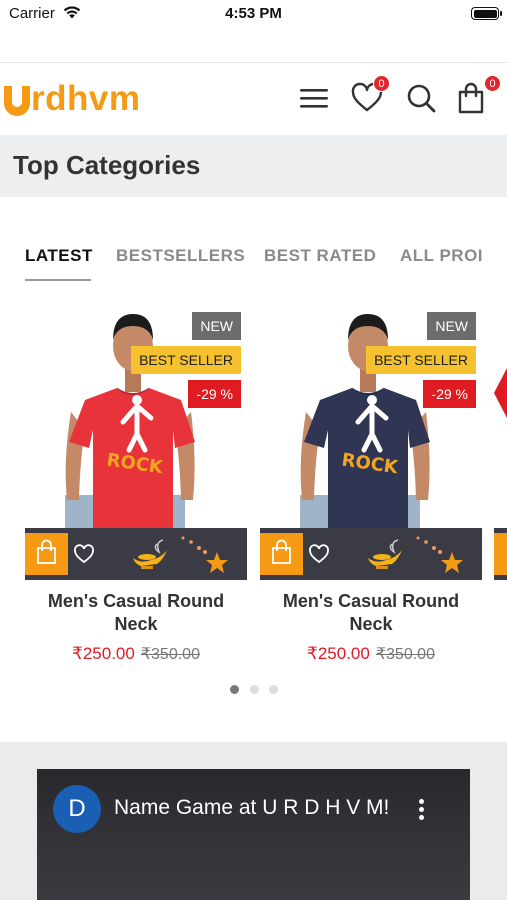 Image resolution: width=507 pixels, height=900 pixels. What do you see at coordinates (421, 811) in the screenshot?
I see `more-options-icon` at bounding box center [421, 811].